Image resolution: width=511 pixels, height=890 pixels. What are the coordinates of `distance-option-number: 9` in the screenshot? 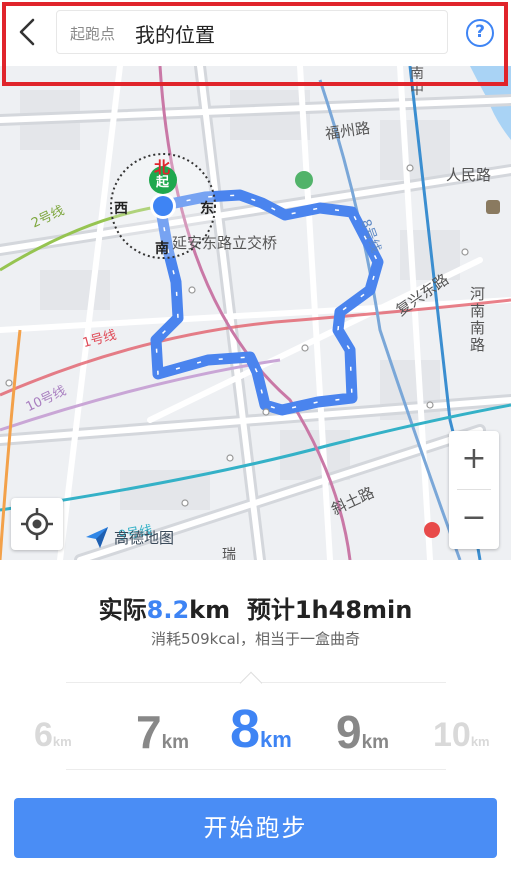 It's located at (349, 732).